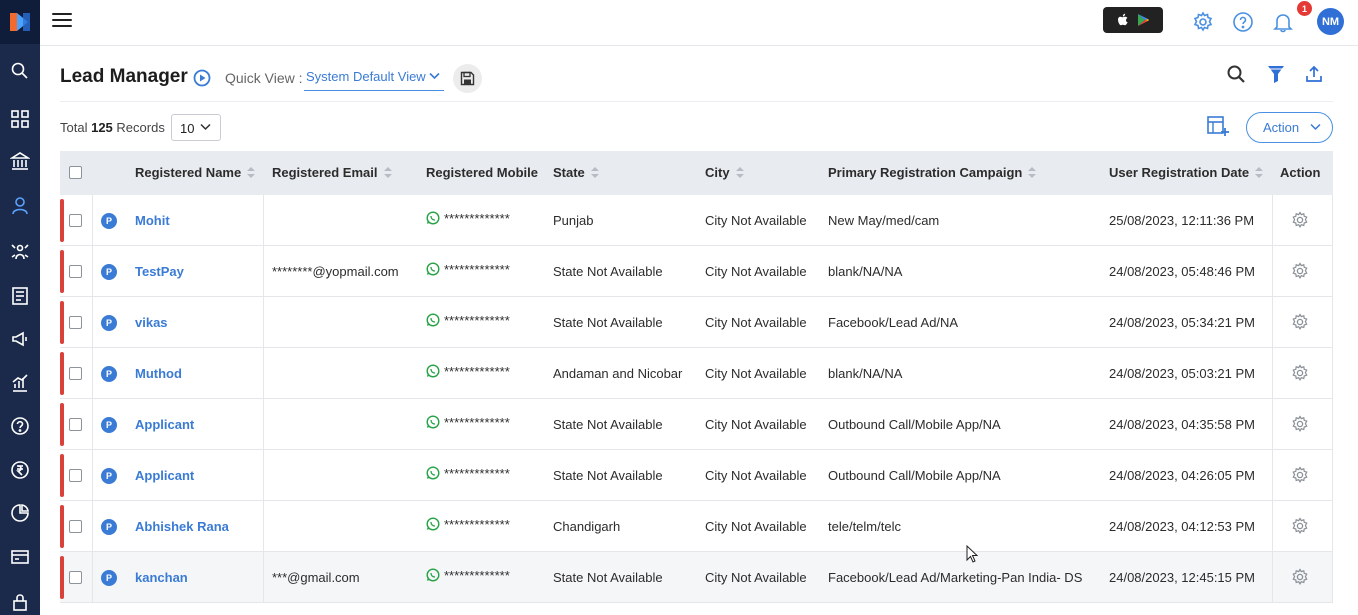 This screenshot has width=1358, height=615. I want to click on records-suffix: Records, so click(140, 127).